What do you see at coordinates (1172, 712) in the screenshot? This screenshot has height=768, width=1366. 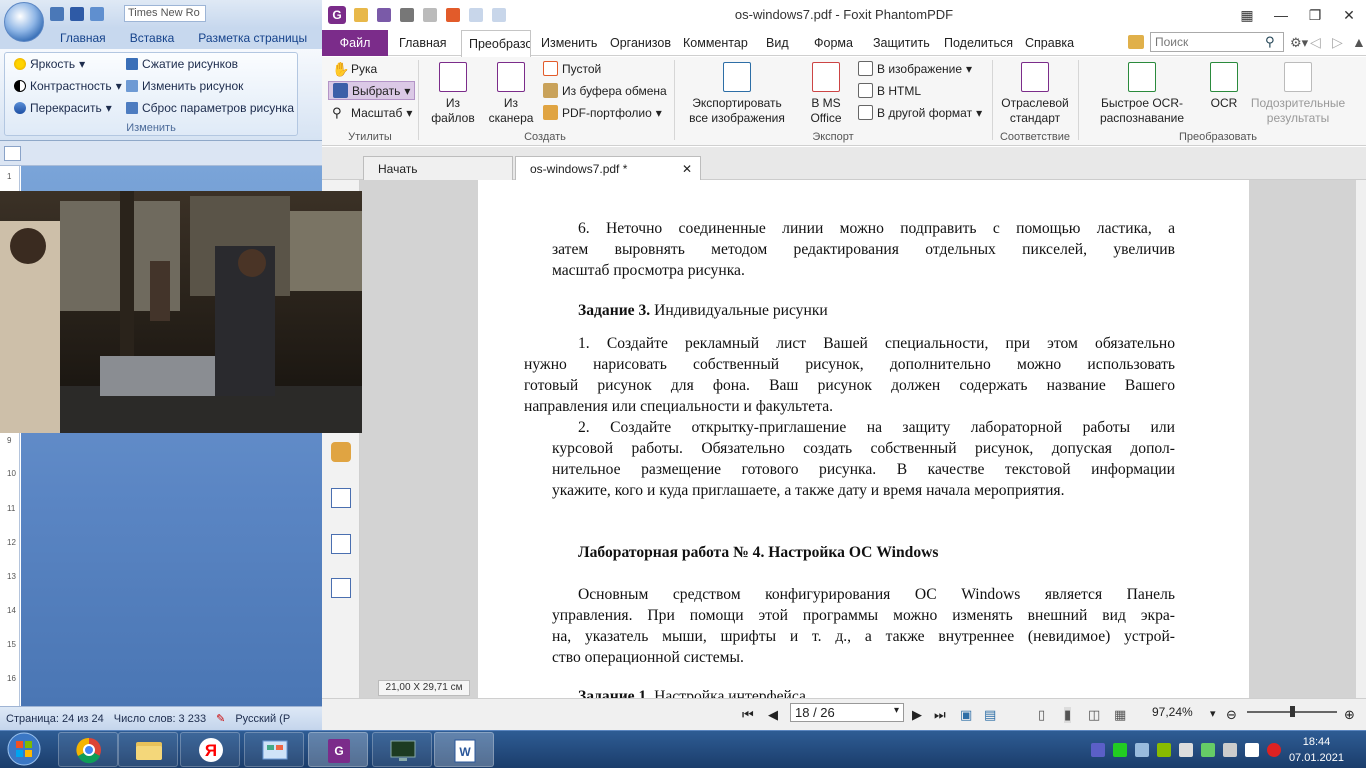 I see `zoom-level: 97,24%` at bounding box center [1172, 712].